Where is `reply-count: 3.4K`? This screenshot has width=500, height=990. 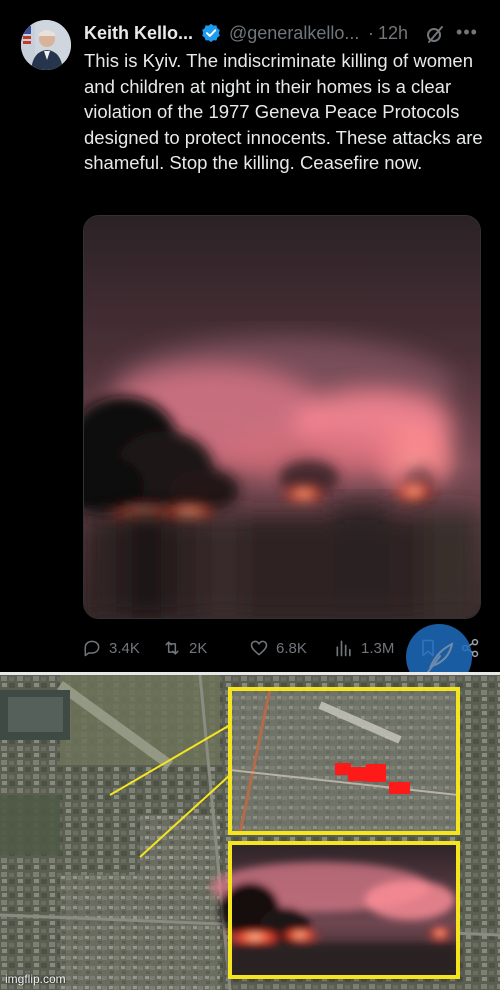 reply-count: 3.4K is located at coordinates (124, 648).